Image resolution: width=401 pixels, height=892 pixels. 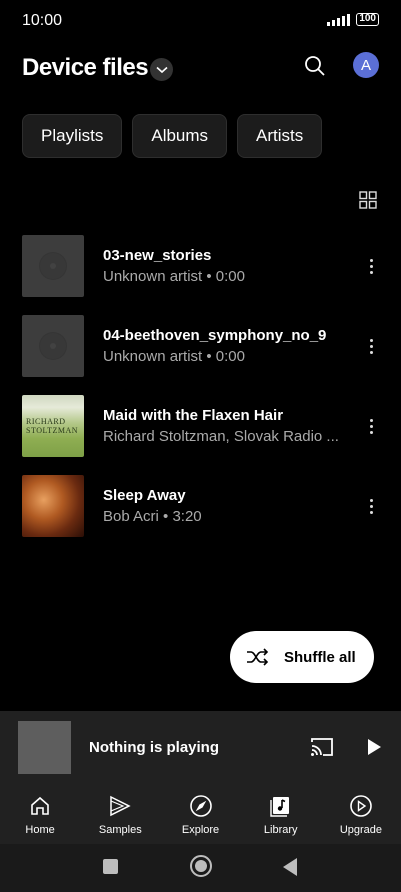 I want to click on play-button, so click(x=374, y=747).